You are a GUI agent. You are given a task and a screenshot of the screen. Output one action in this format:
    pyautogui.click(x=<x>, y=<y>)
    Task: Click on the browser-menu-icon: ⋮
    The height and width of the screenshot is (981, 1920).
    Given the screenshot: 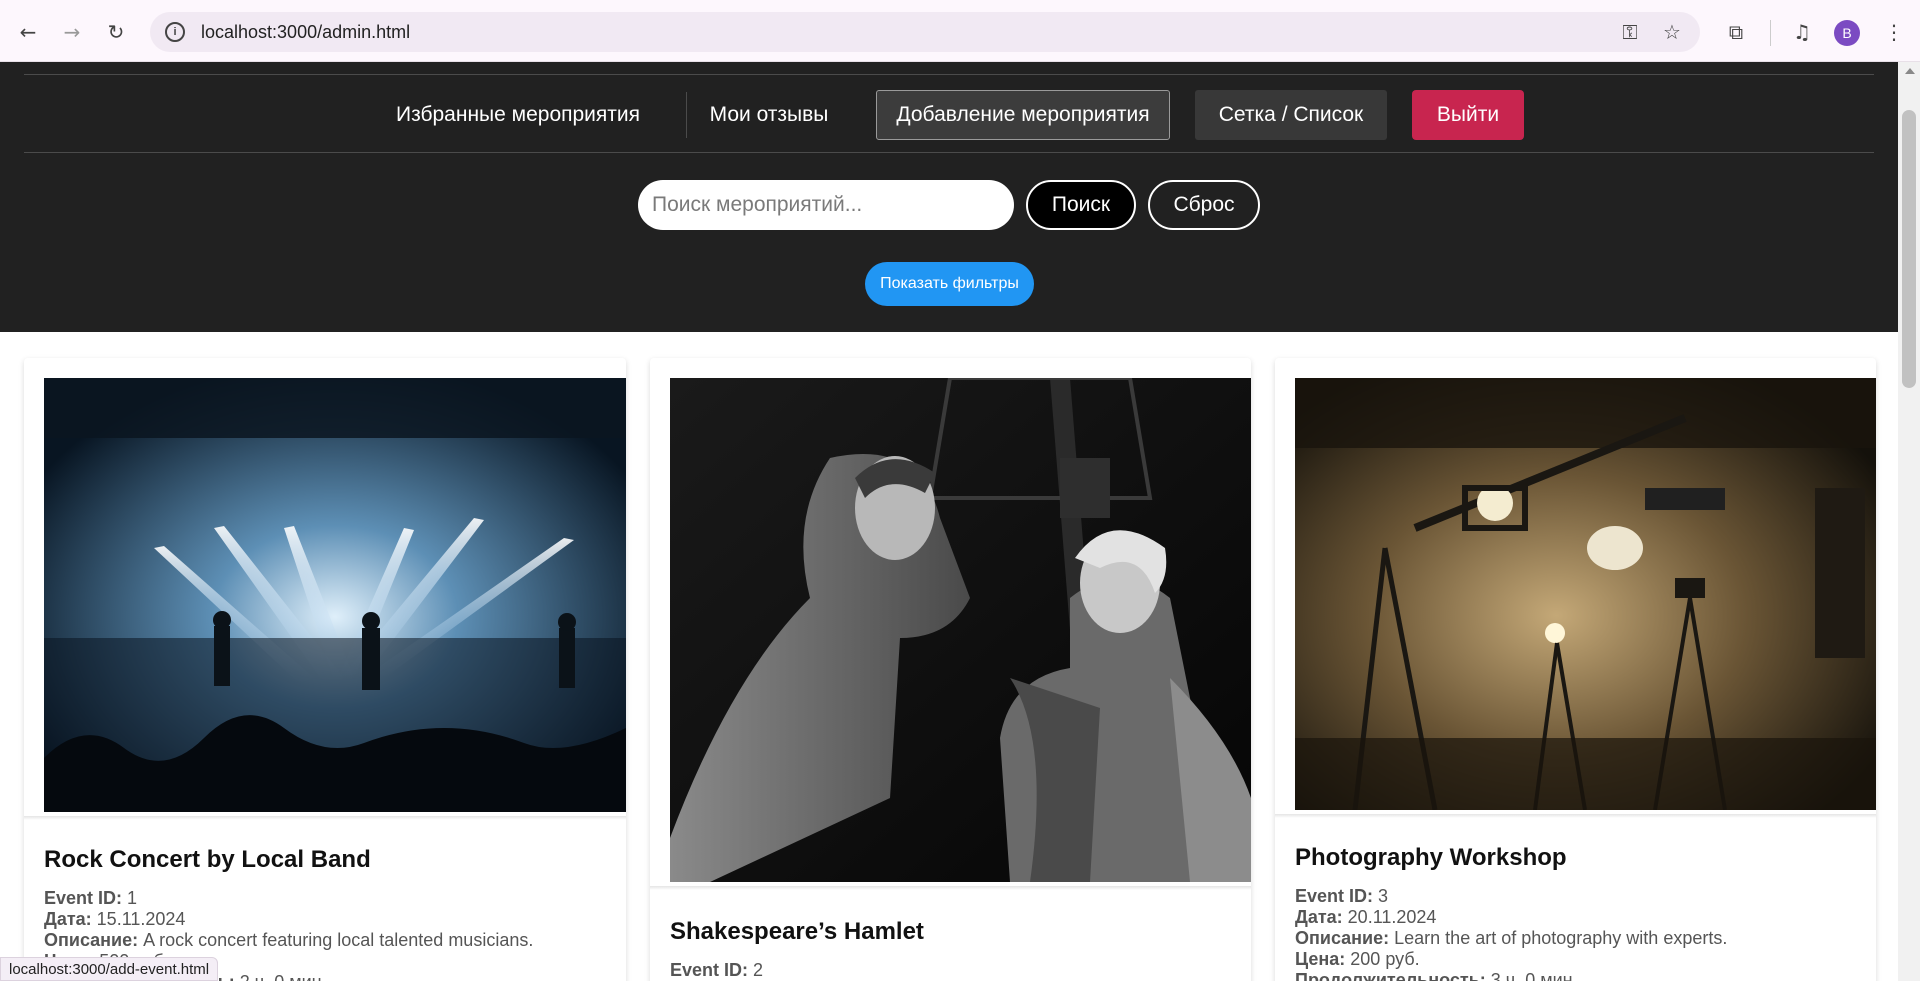 What is the action you would take?
    pyautogui.click(x=1894, y=32)
    